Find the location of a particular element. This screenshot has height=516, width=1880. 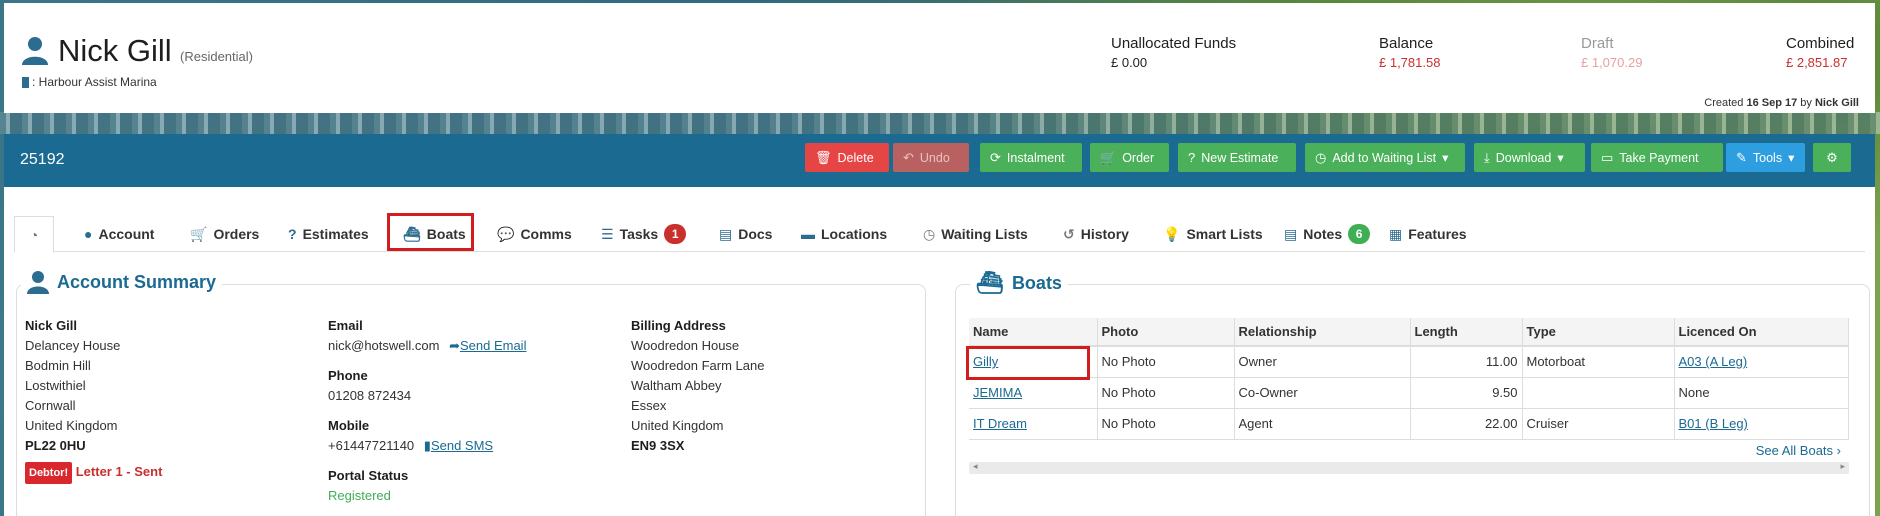

tab-account-label: Account is located at coordinates (126, 234).